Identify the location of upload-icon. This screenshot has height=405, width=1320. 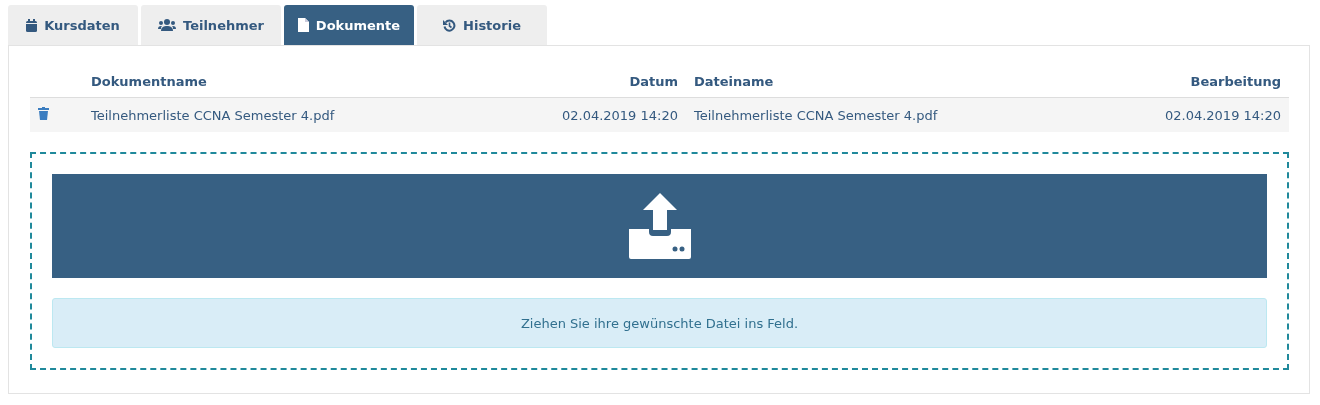
(659, 226).